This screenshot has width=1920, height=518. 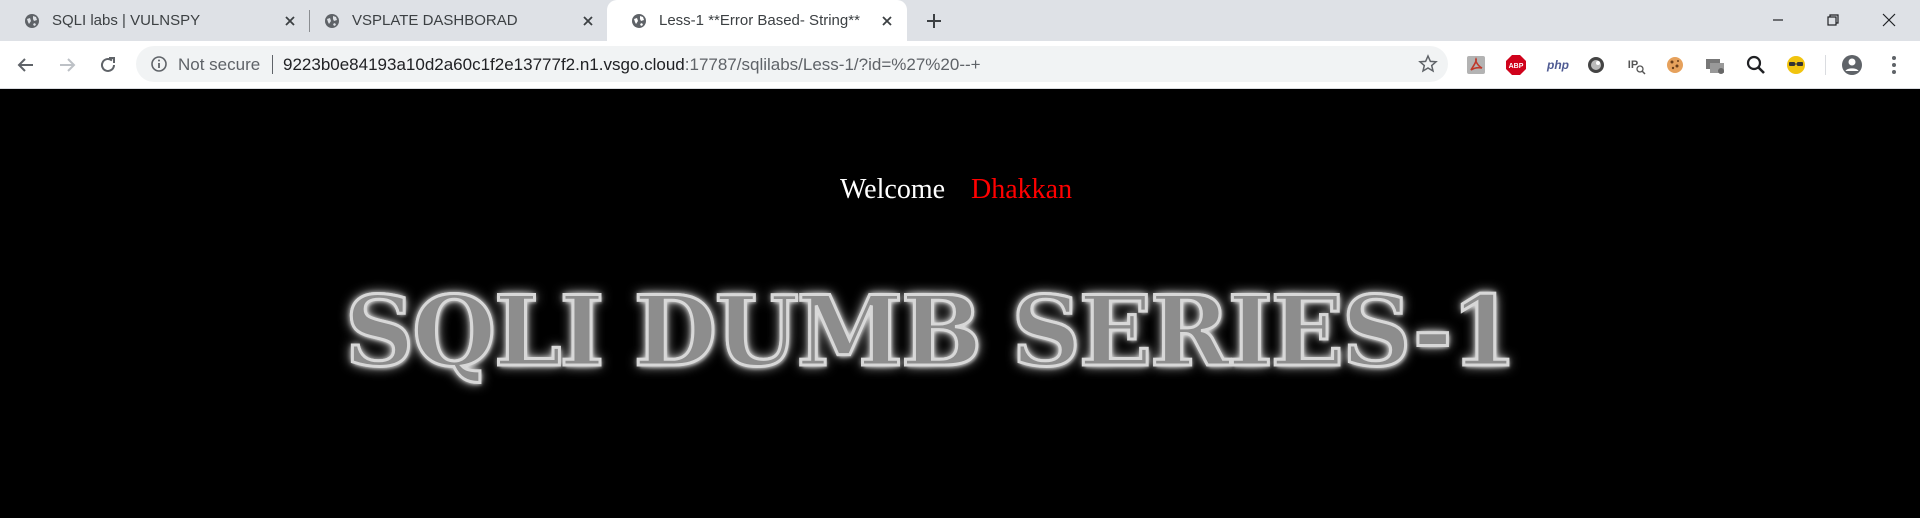 I want to click on new-tab-icon, so click(x=934, y=21).